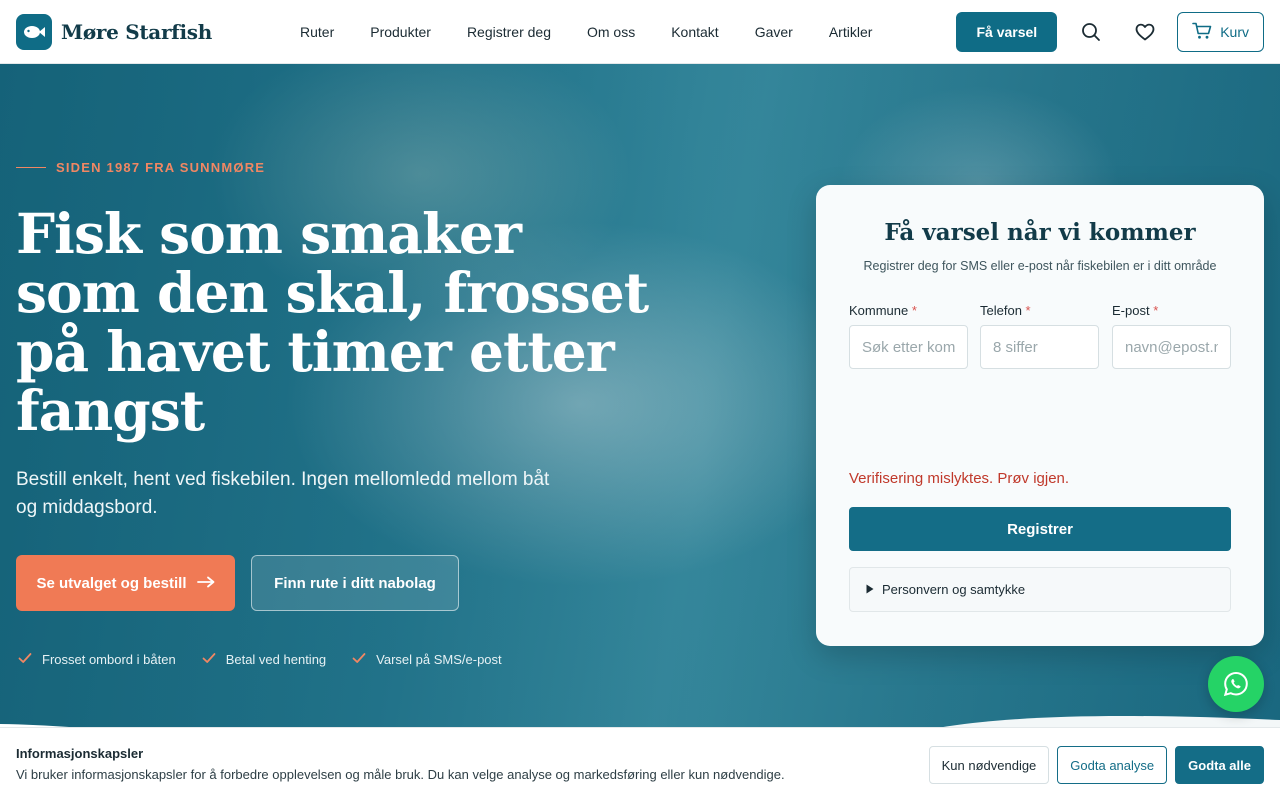  What do you see at coordinates (80, 753) in the screenshot?
I see `cookie-title: Informasjonskapsler` at bounding box center [80, 753].